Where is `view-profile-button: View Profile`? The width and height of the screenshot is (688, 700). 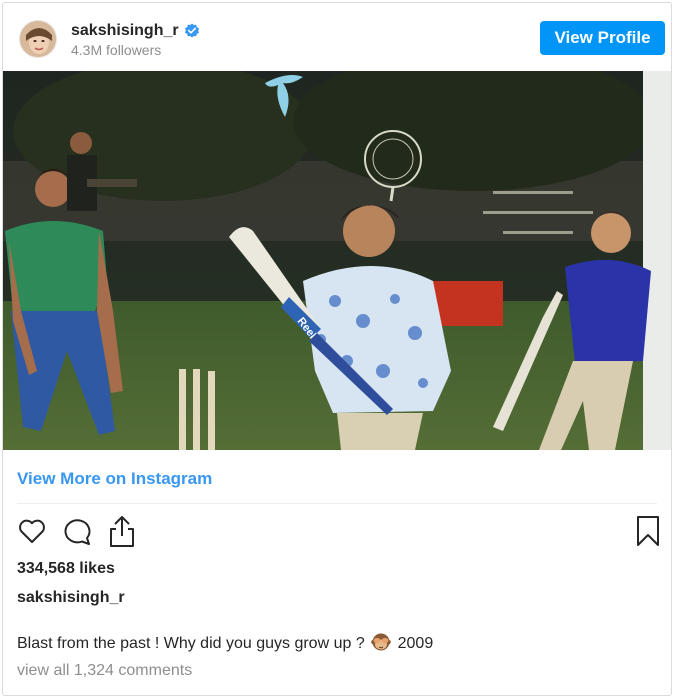
view-profile-button: View Profile is located at coordinates (602, 38).